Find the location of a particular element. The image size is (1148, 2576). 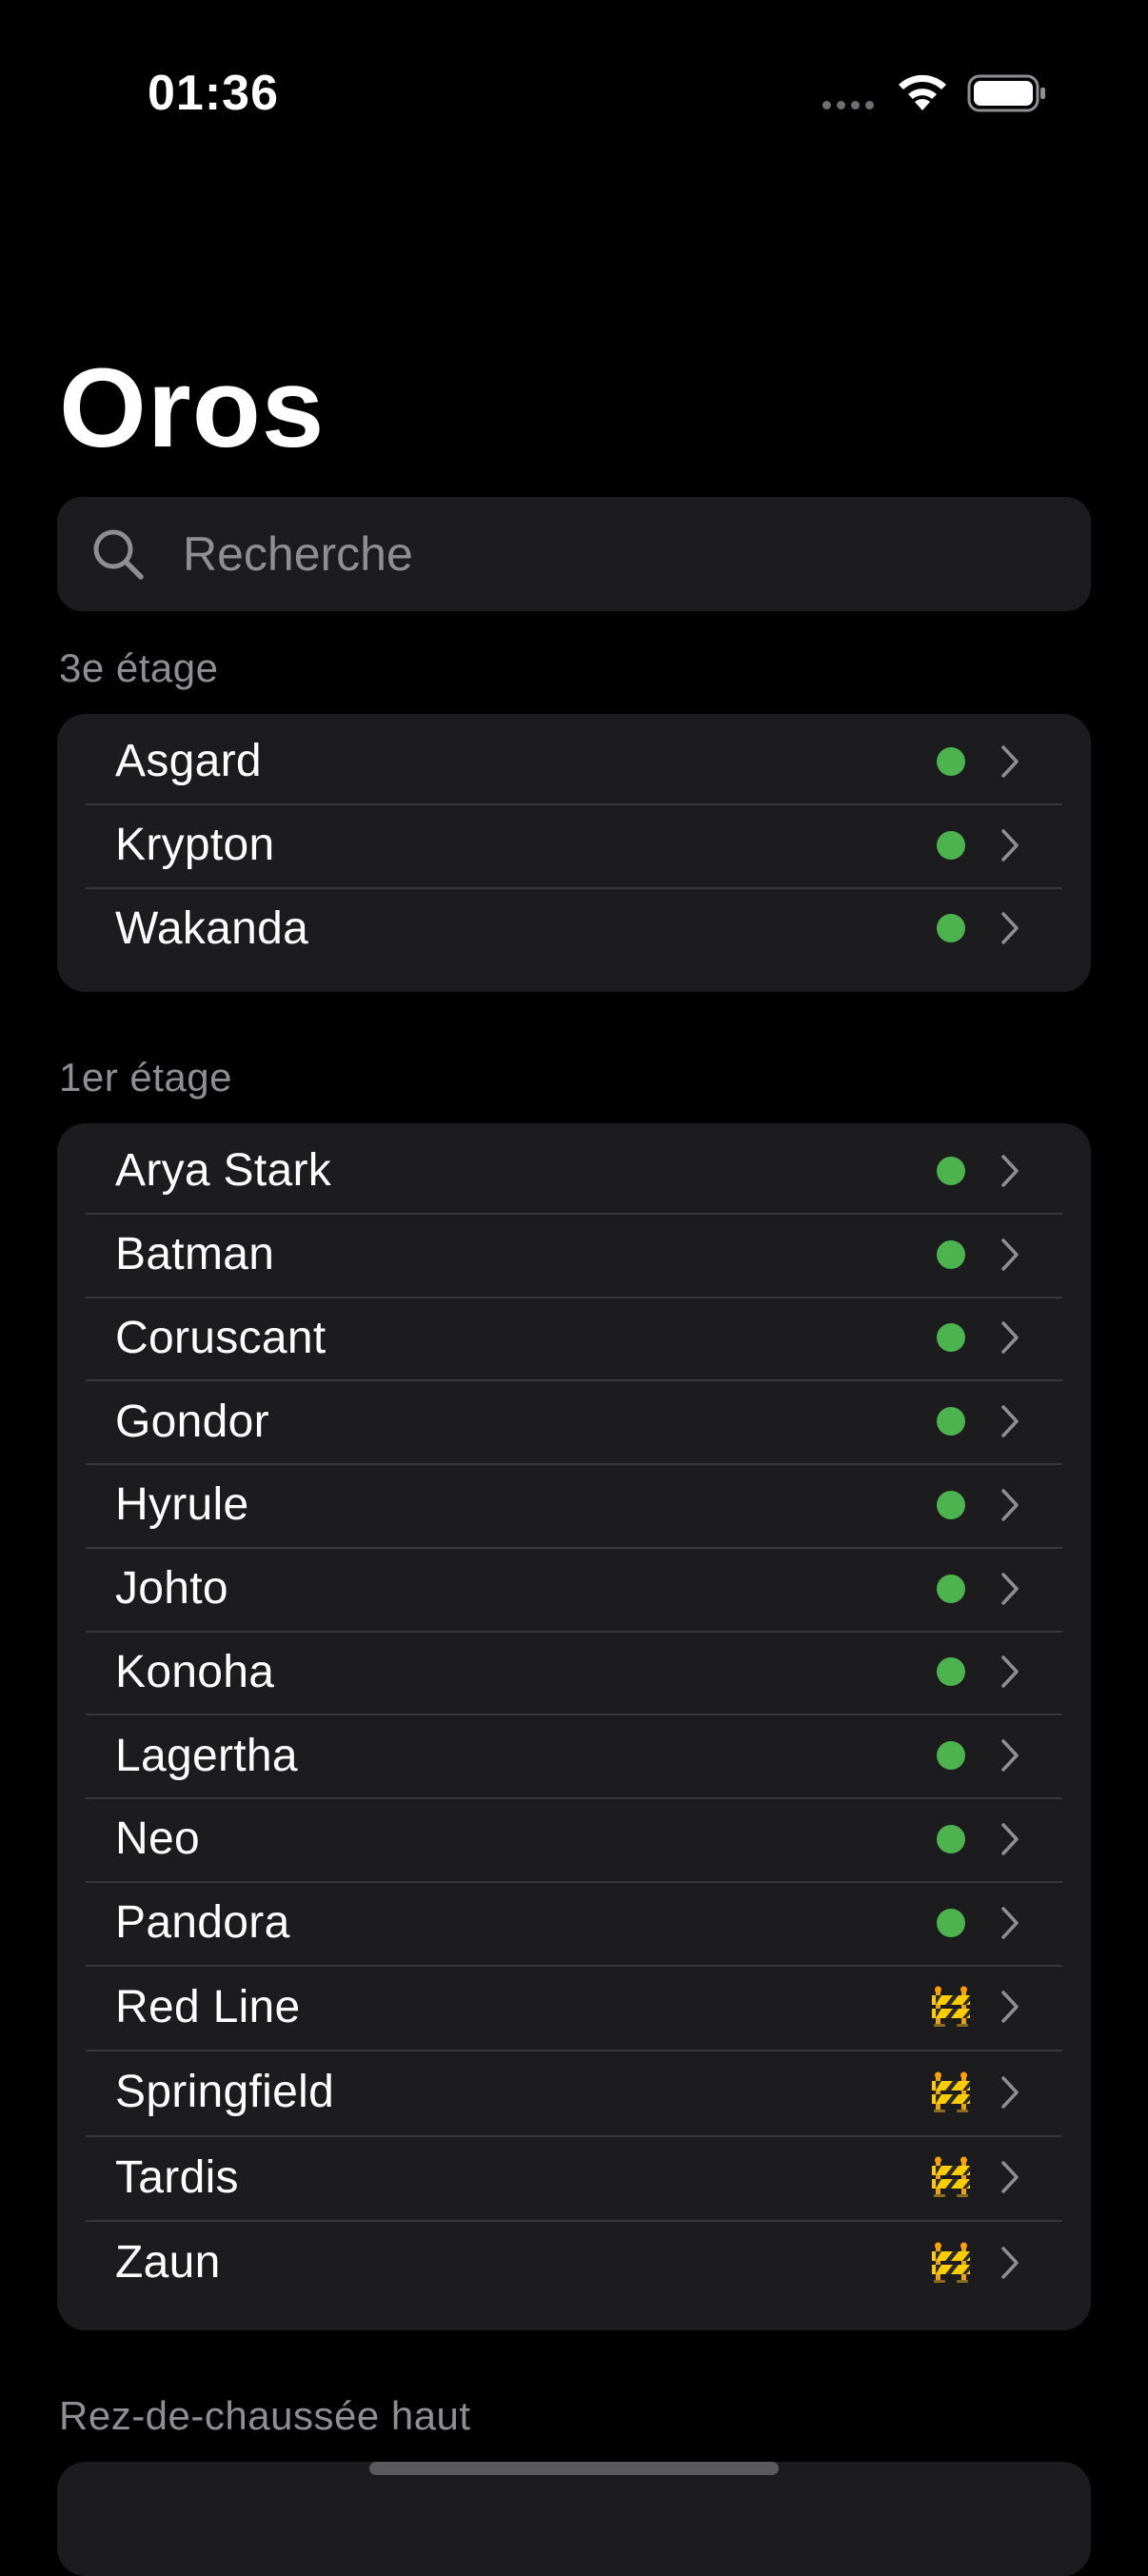

list-item: Wakanda is located at coordinates (574, 928).